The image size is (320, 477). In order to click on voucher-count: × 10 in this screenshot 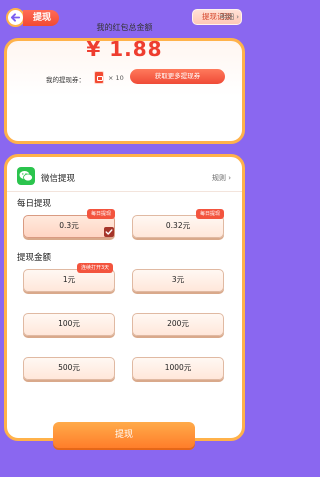, I will do `click(116, 78)`.